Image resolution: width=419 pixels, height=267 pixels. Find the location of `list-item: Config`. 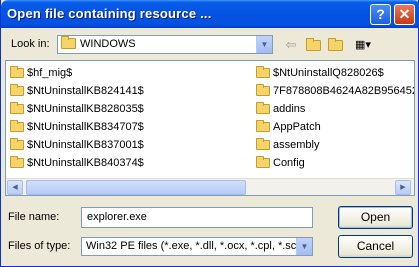

list-item: Config is located at coordinates (280, 163).